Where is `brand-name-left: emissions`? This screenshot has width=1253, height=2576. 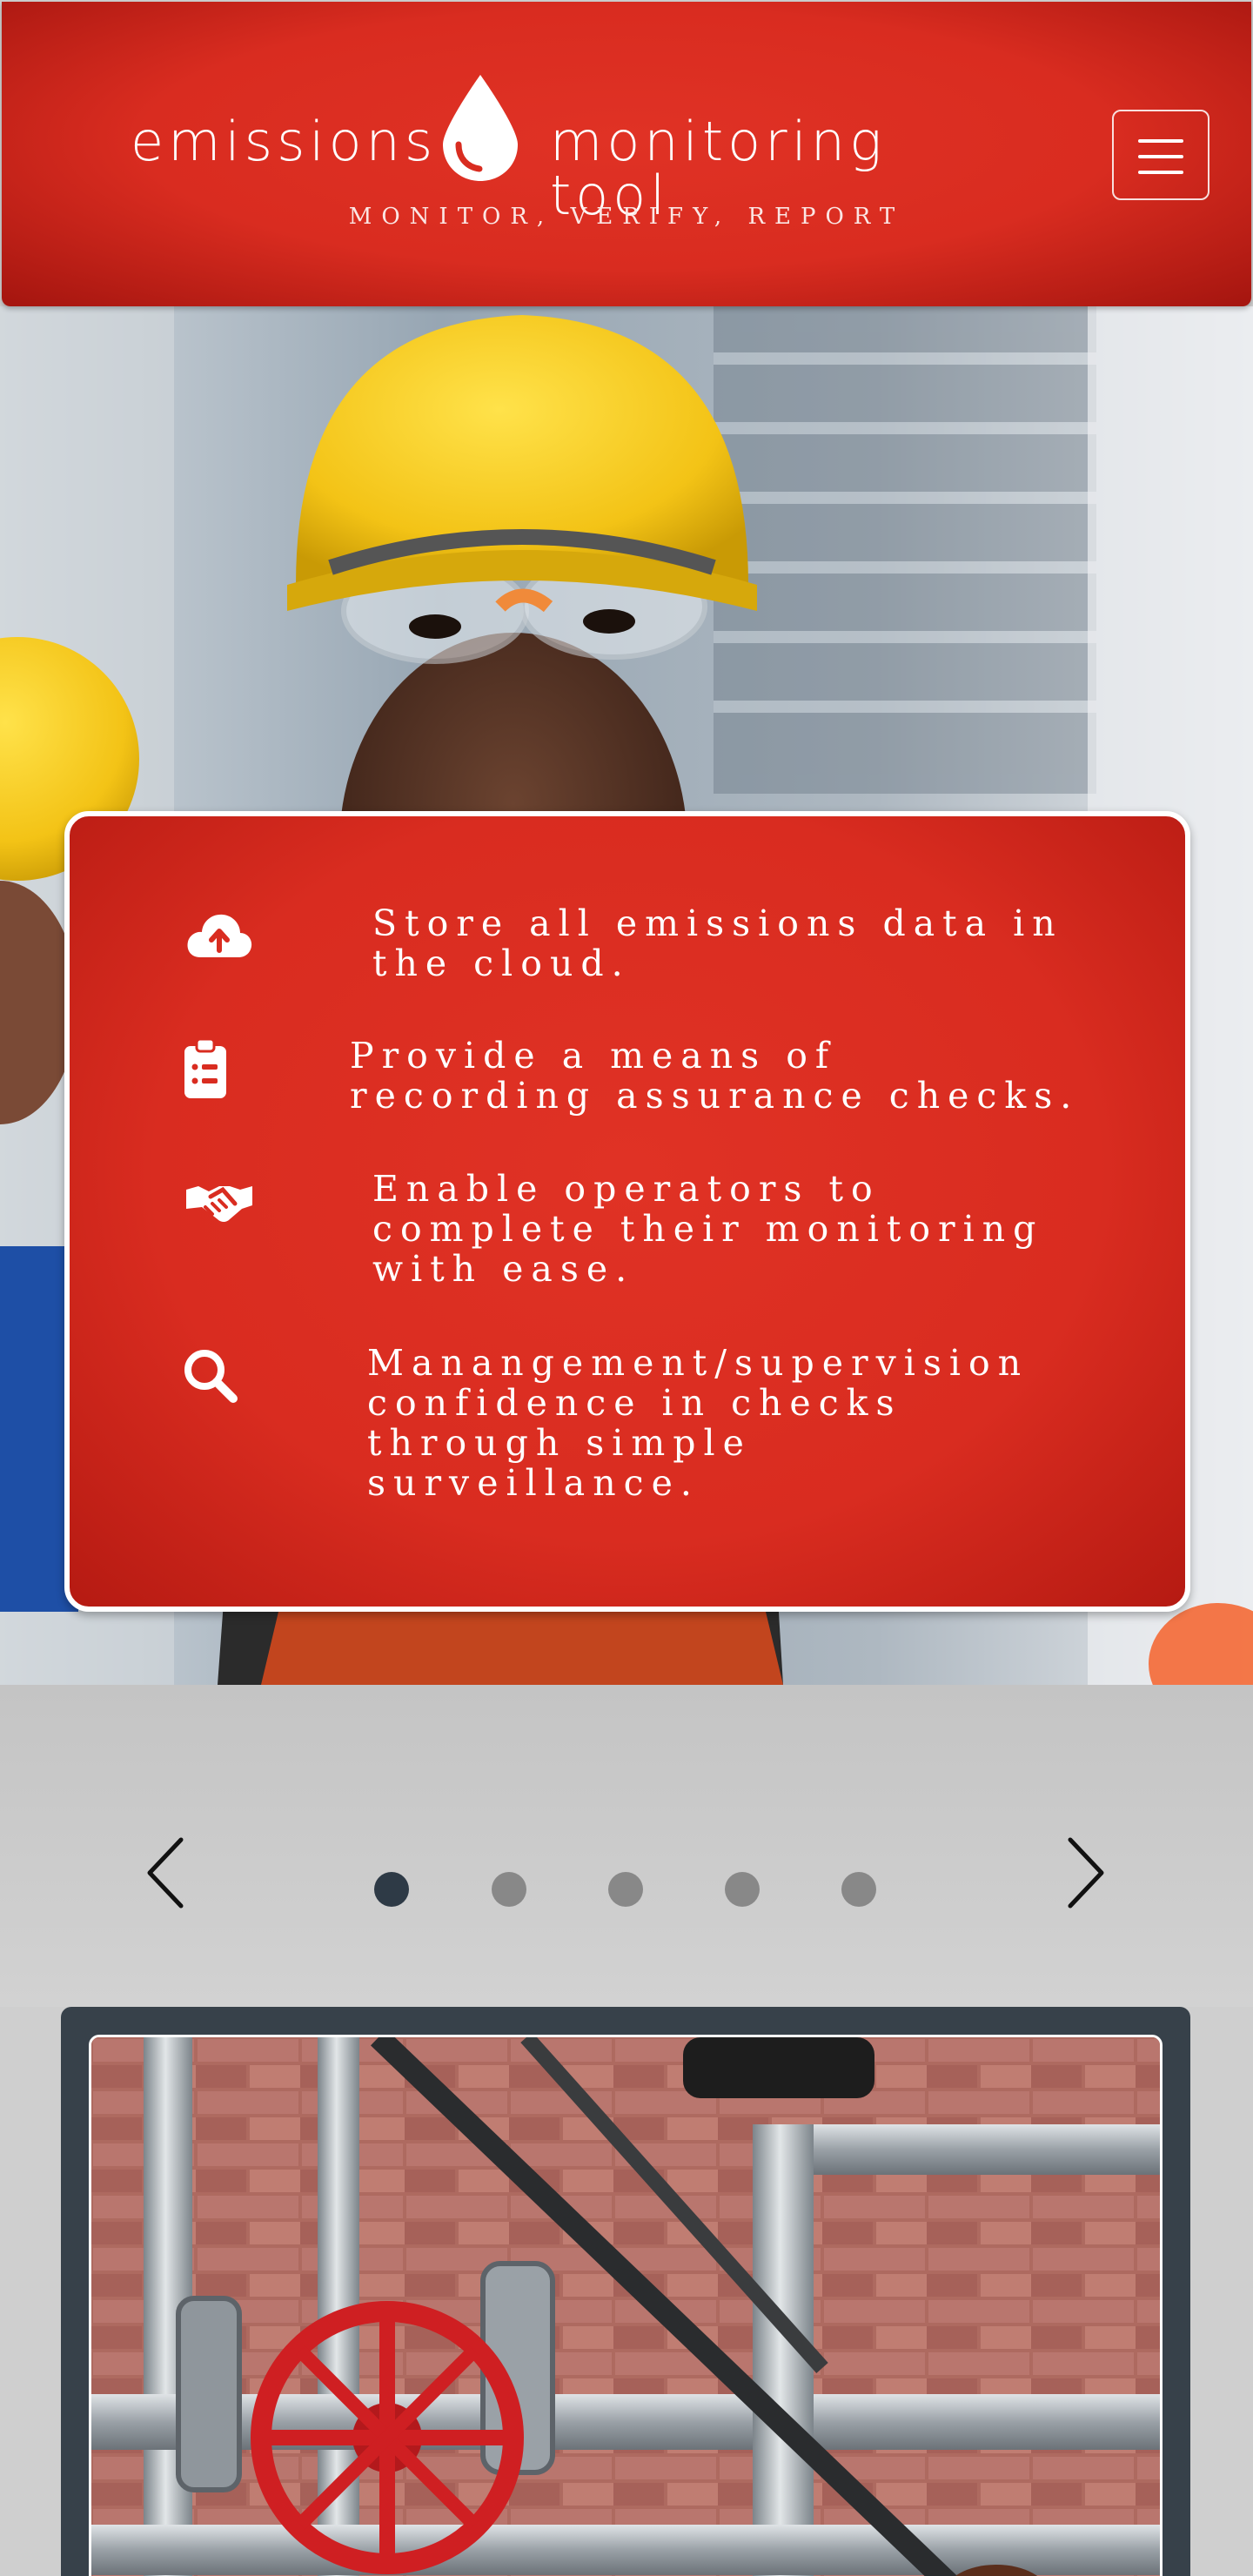 brand-name-left: emissions is located at coordinates (284, 141).